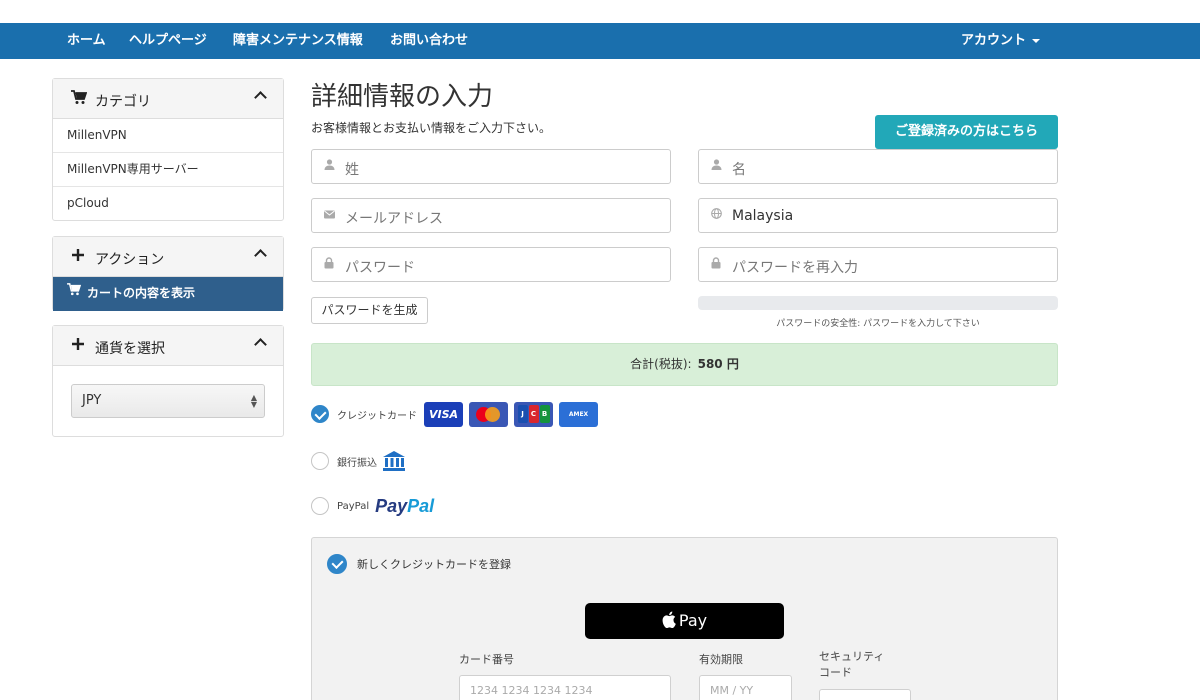 The width and height of the screenshot is (1200, 700). Describe the element at coordinates (405, 505) in the screenshot. I see `paypal-logo-icon: PayPal` at that location.